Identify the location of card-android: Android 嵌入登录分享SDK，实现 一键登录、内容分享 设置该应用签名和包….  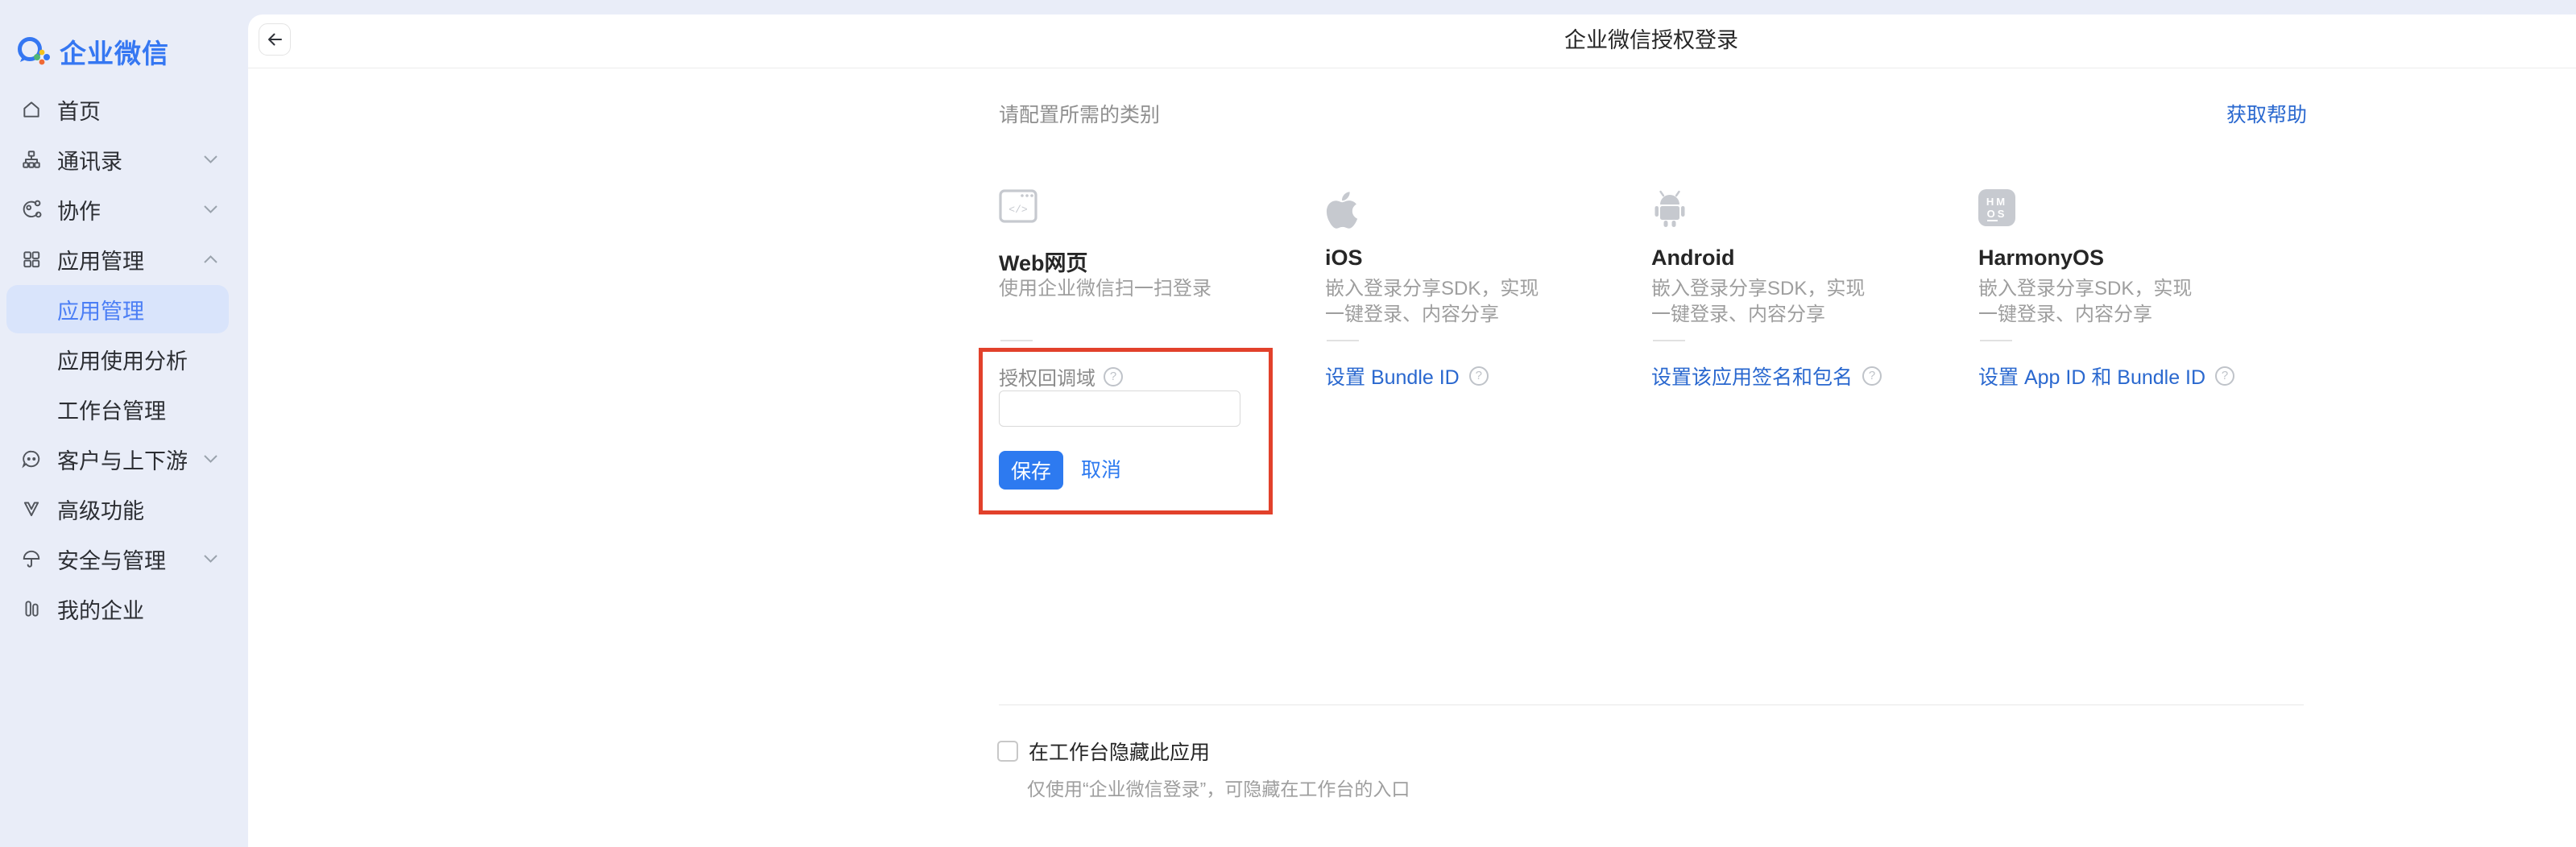
(1814, 378).